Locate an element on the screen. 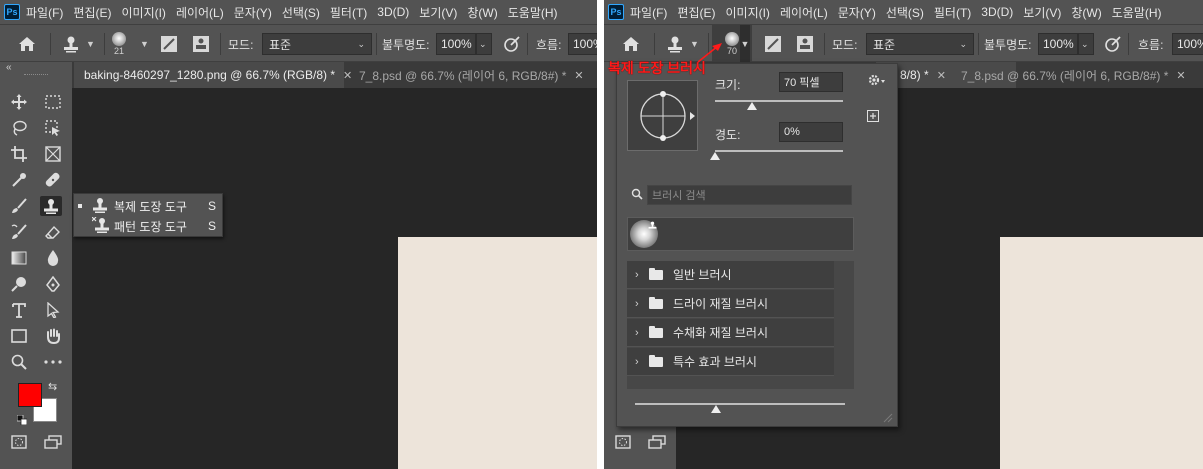  move-tool-icon is located at coordinates (19, 102).